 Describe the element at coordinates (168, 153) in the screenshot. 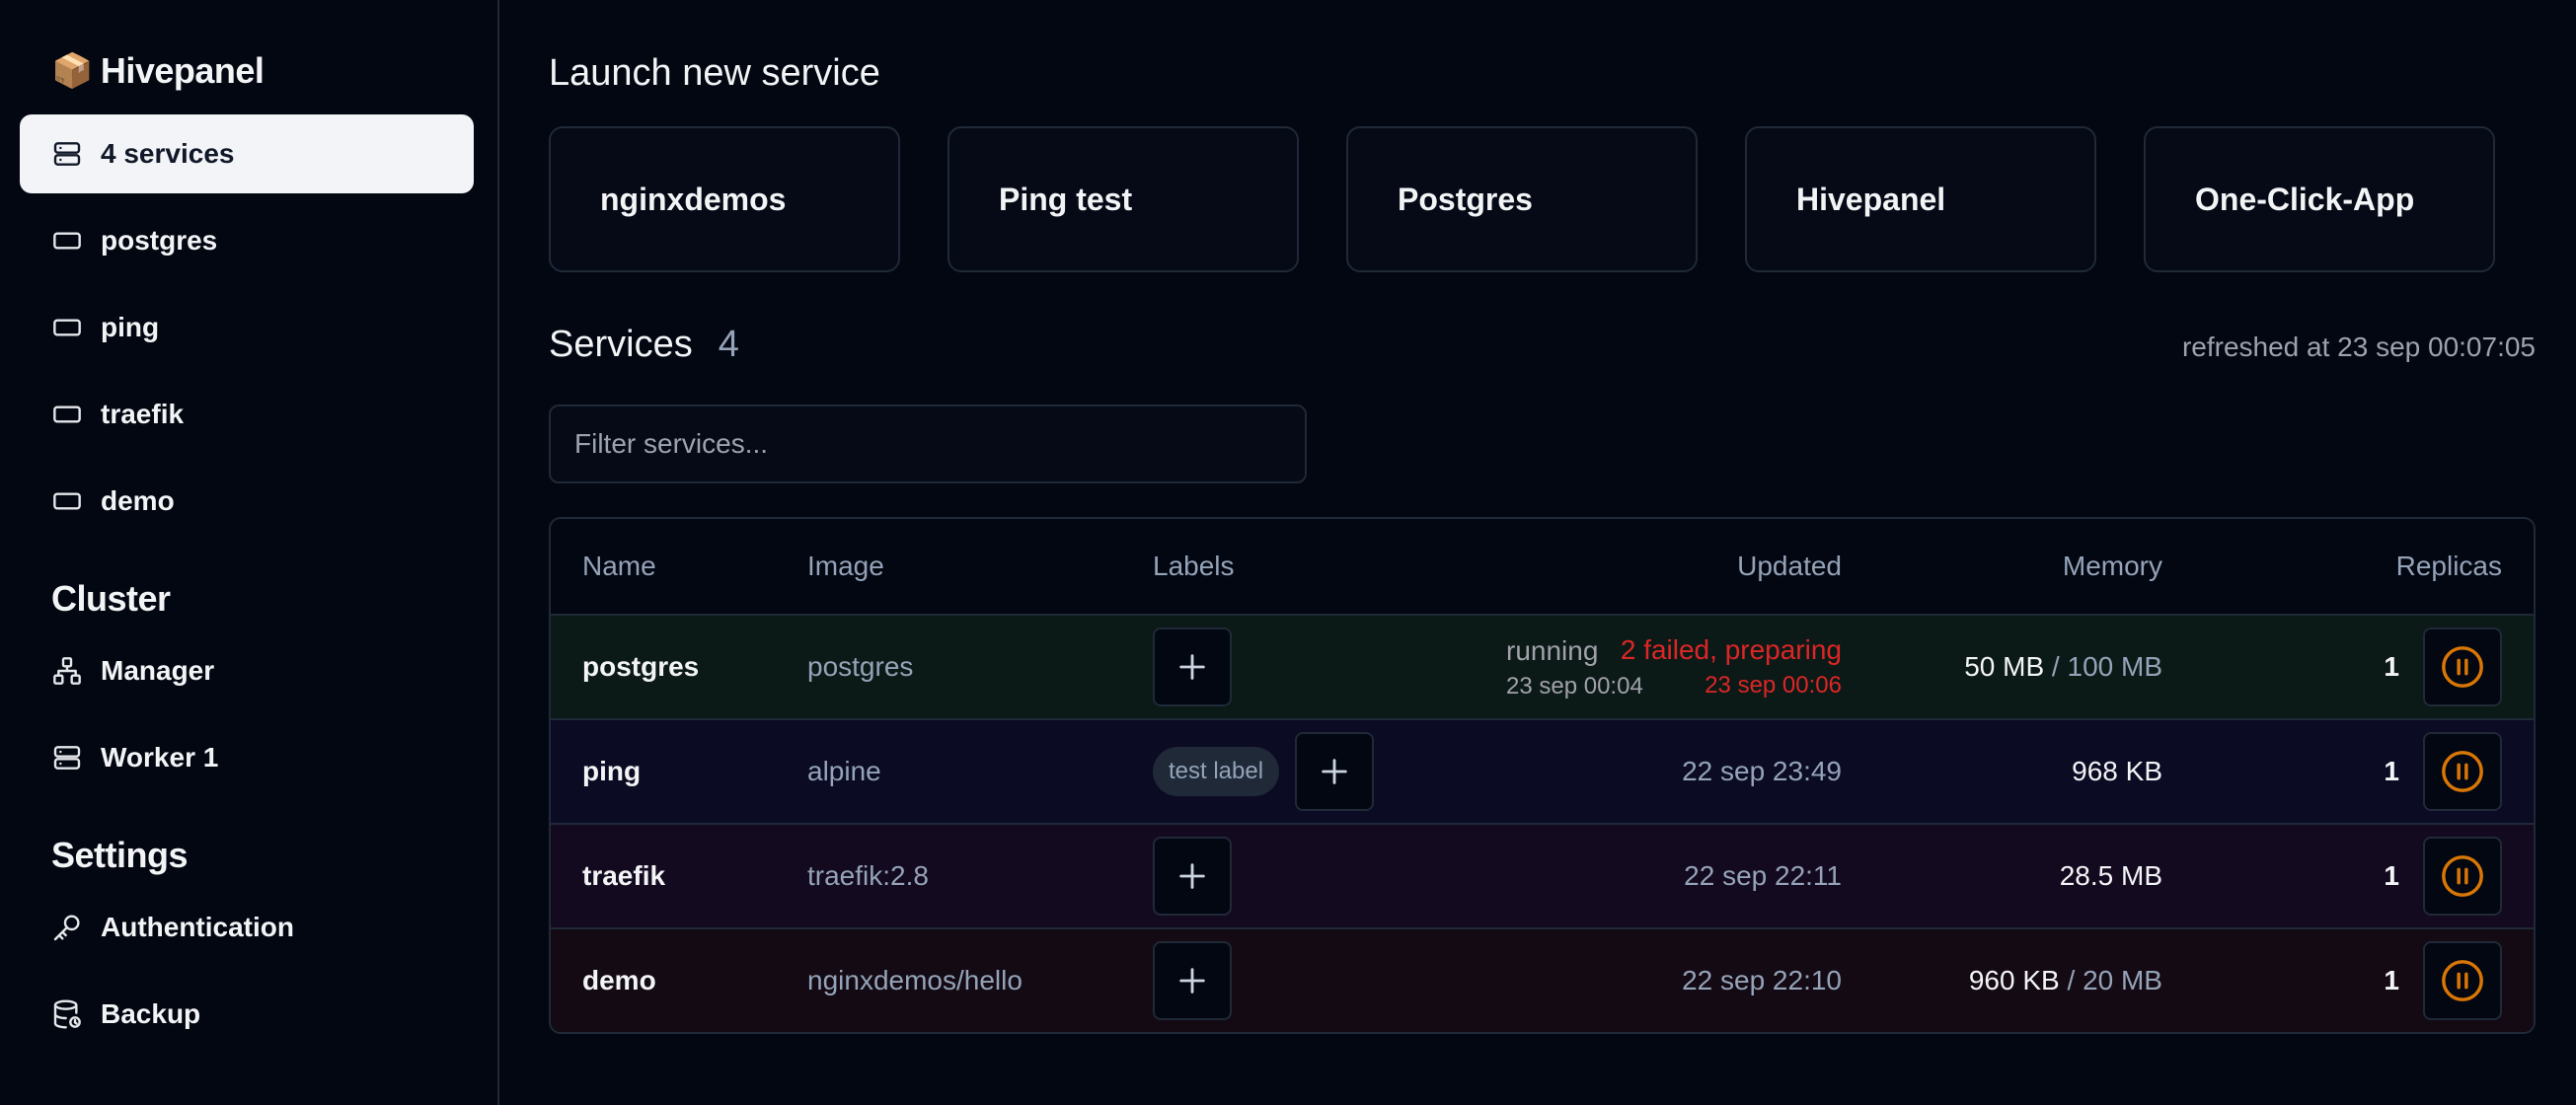

I see `sidebar-item-label: 4 services` at that location.